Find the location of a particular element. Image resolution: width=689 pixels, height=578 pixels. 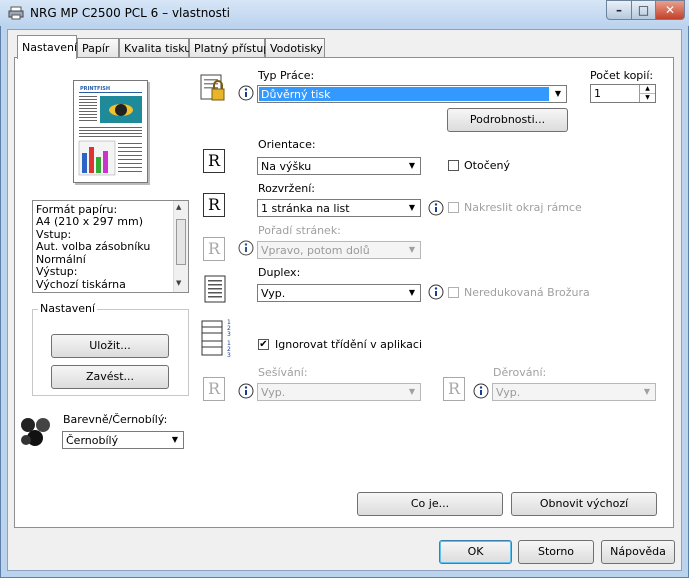

cancel-button: Storno is located at coordinates (556, 552).